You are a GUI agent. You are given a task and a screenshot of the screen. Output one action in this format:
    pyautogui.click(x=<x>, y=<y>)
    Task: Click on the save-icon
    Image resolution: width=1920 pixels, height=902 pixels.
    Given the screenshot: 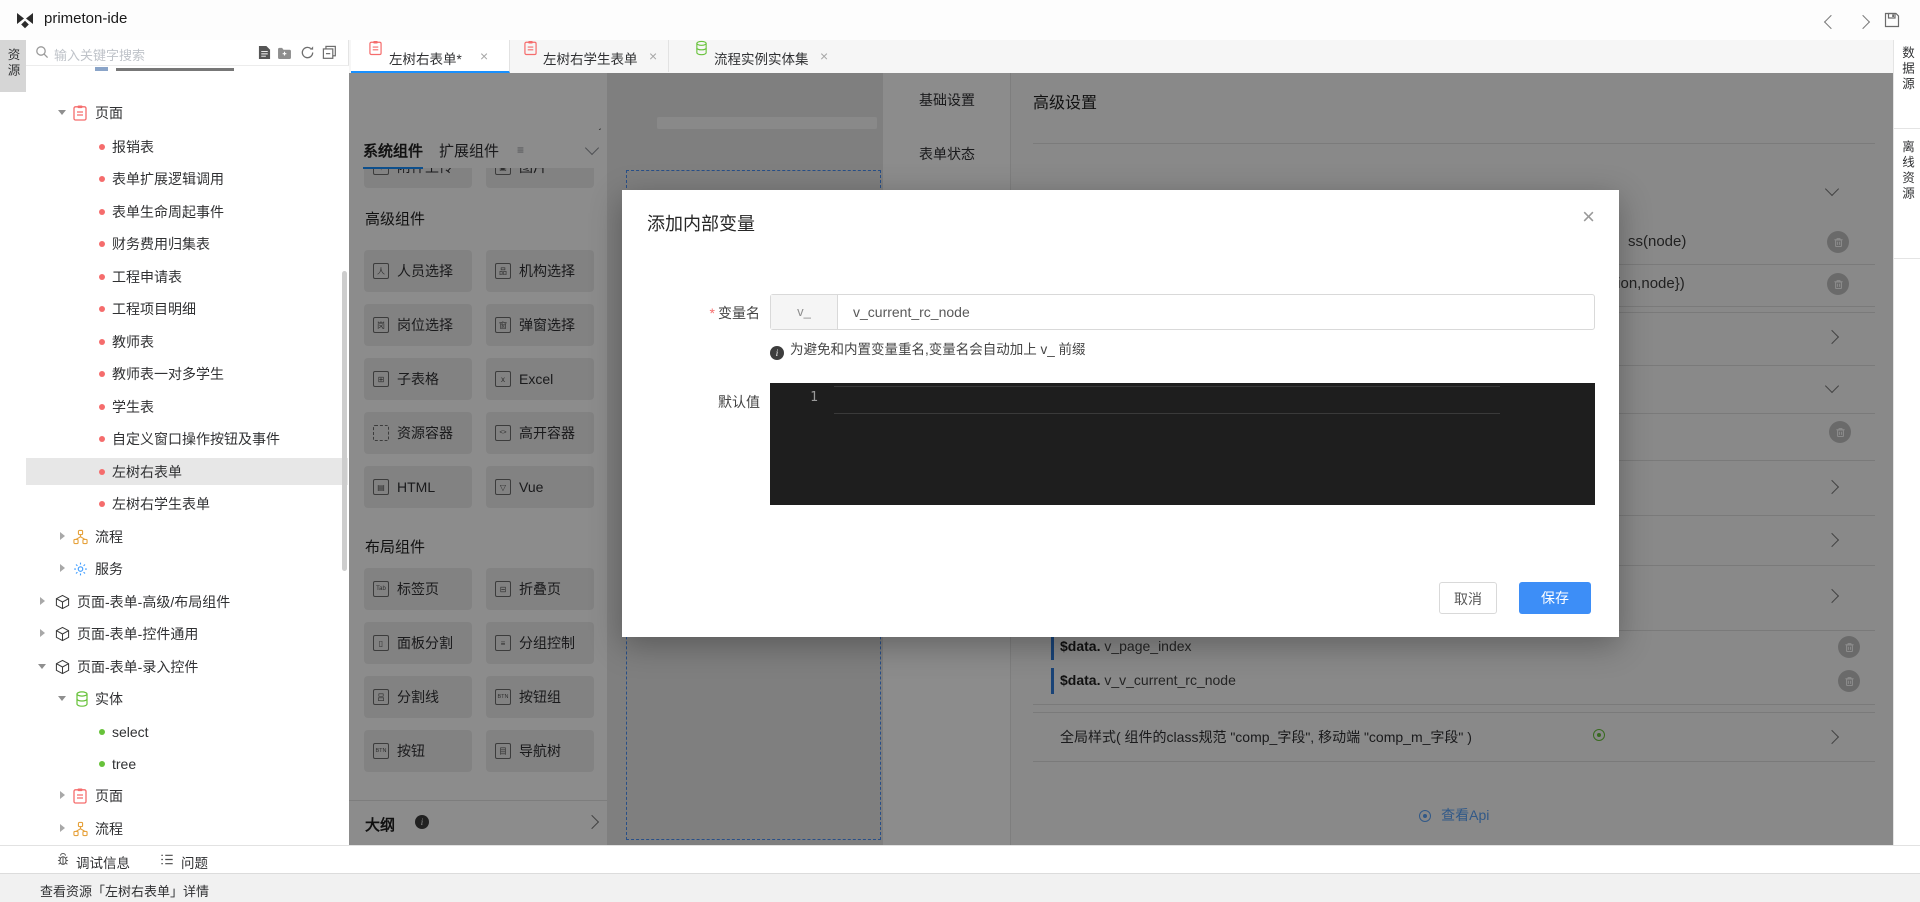 What is the action you would take?
    pyautogui.click(x=1892, y=20)
    